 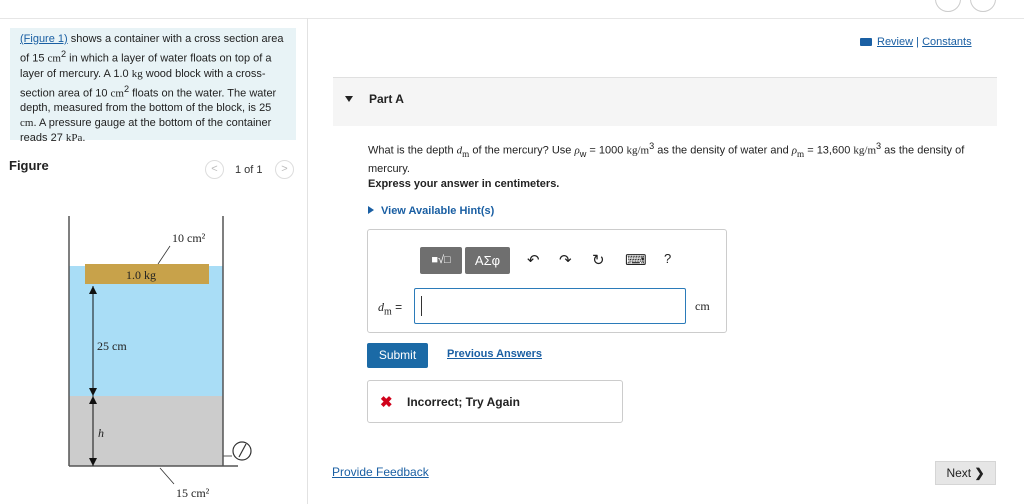 I want to click on collapse-triangle-icon, so click(x=349, y=99).